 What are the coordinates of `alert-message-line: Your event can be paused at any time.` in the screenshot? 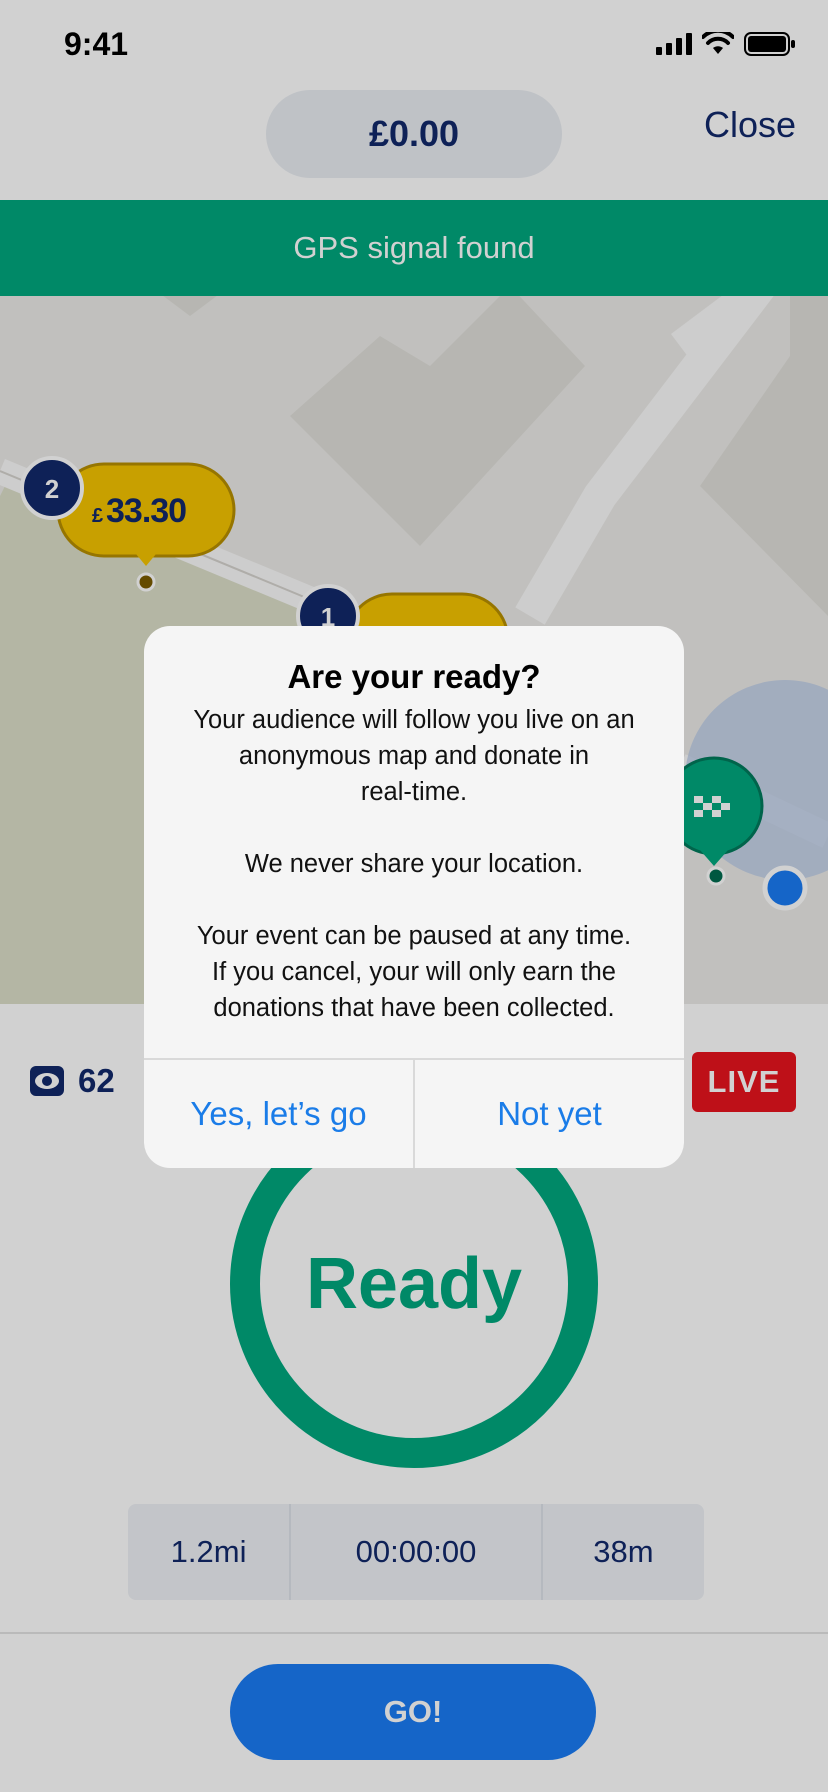 It's located at (414, 936).